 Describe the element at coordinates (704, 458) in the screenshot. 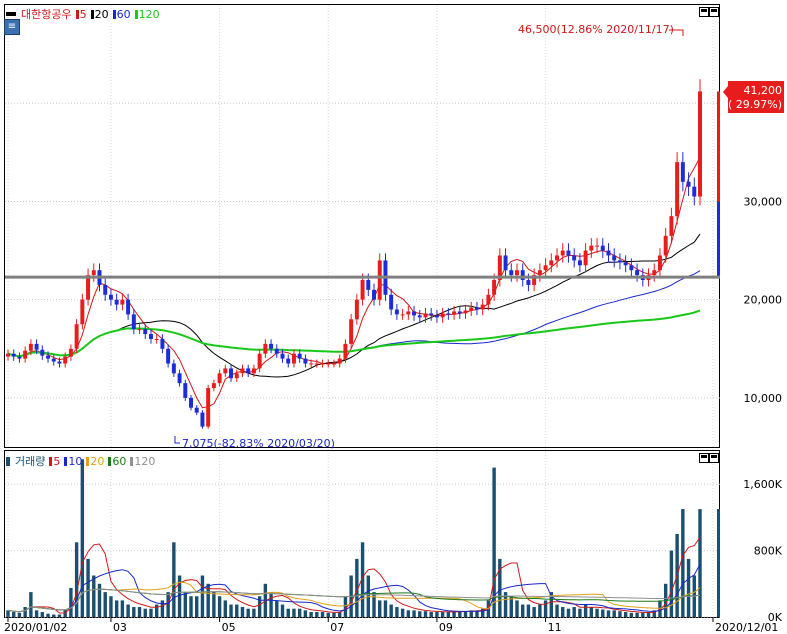

I see `volume-panel-minimize-button` at that location.